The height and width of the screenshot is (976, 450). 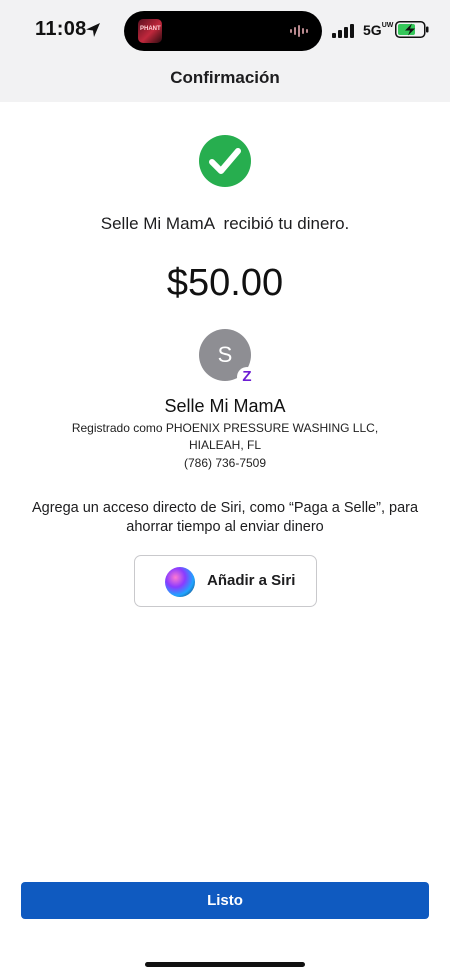 What do you see at coordinates (247, 377) in the screenshot?
I see `zelle-z-icon: Z` at bounding box center [247, 377].